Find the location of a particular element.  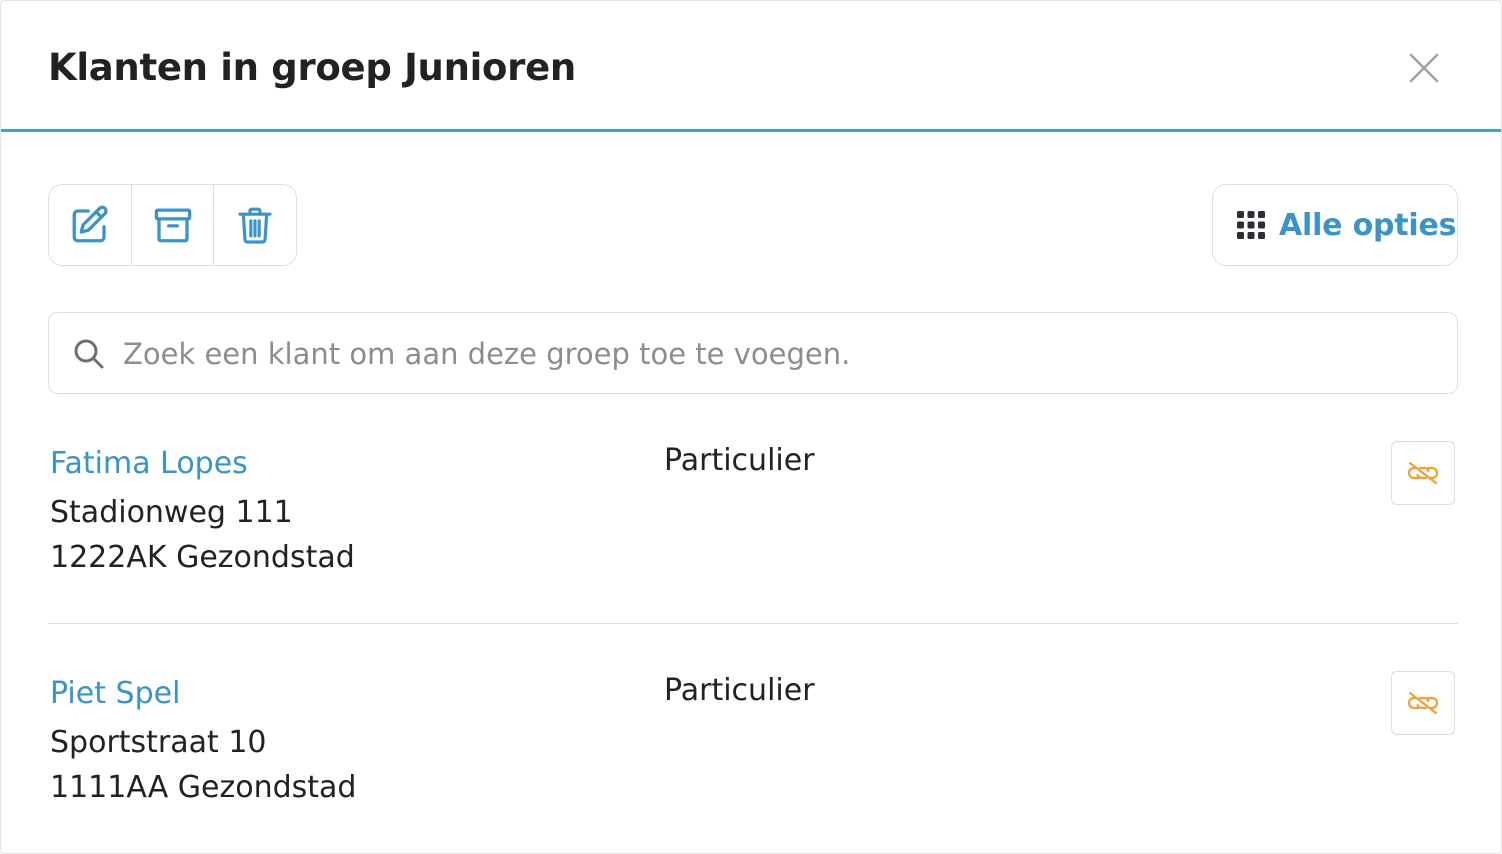

trash-icon is located at coordinates (255, 225).